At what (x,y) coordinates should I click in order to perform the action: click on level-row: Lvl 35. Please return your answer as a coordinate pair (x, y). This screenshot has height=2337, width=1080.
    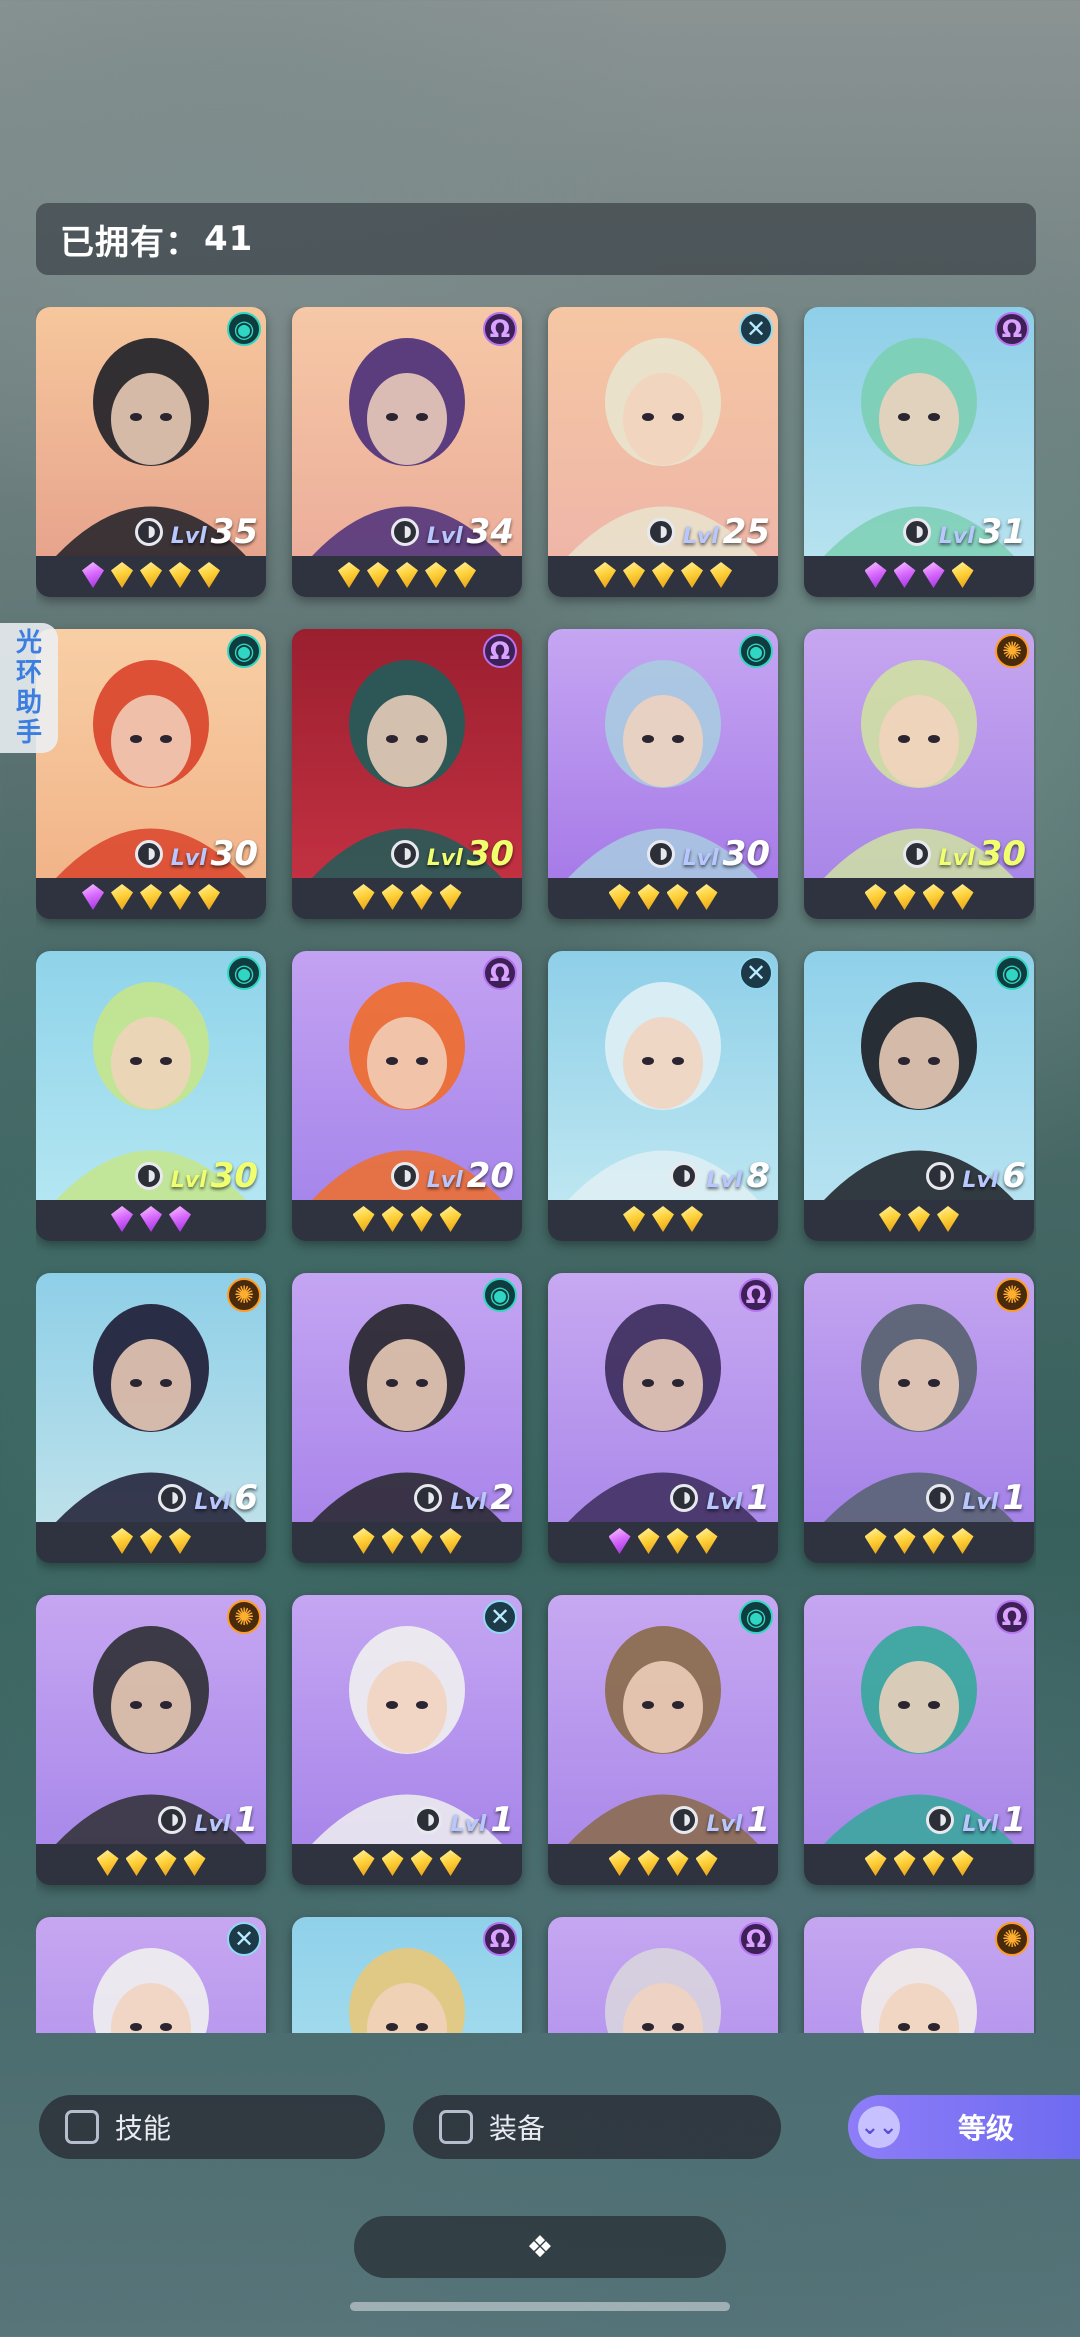
    Looking at the image, I should click on (196, 532).